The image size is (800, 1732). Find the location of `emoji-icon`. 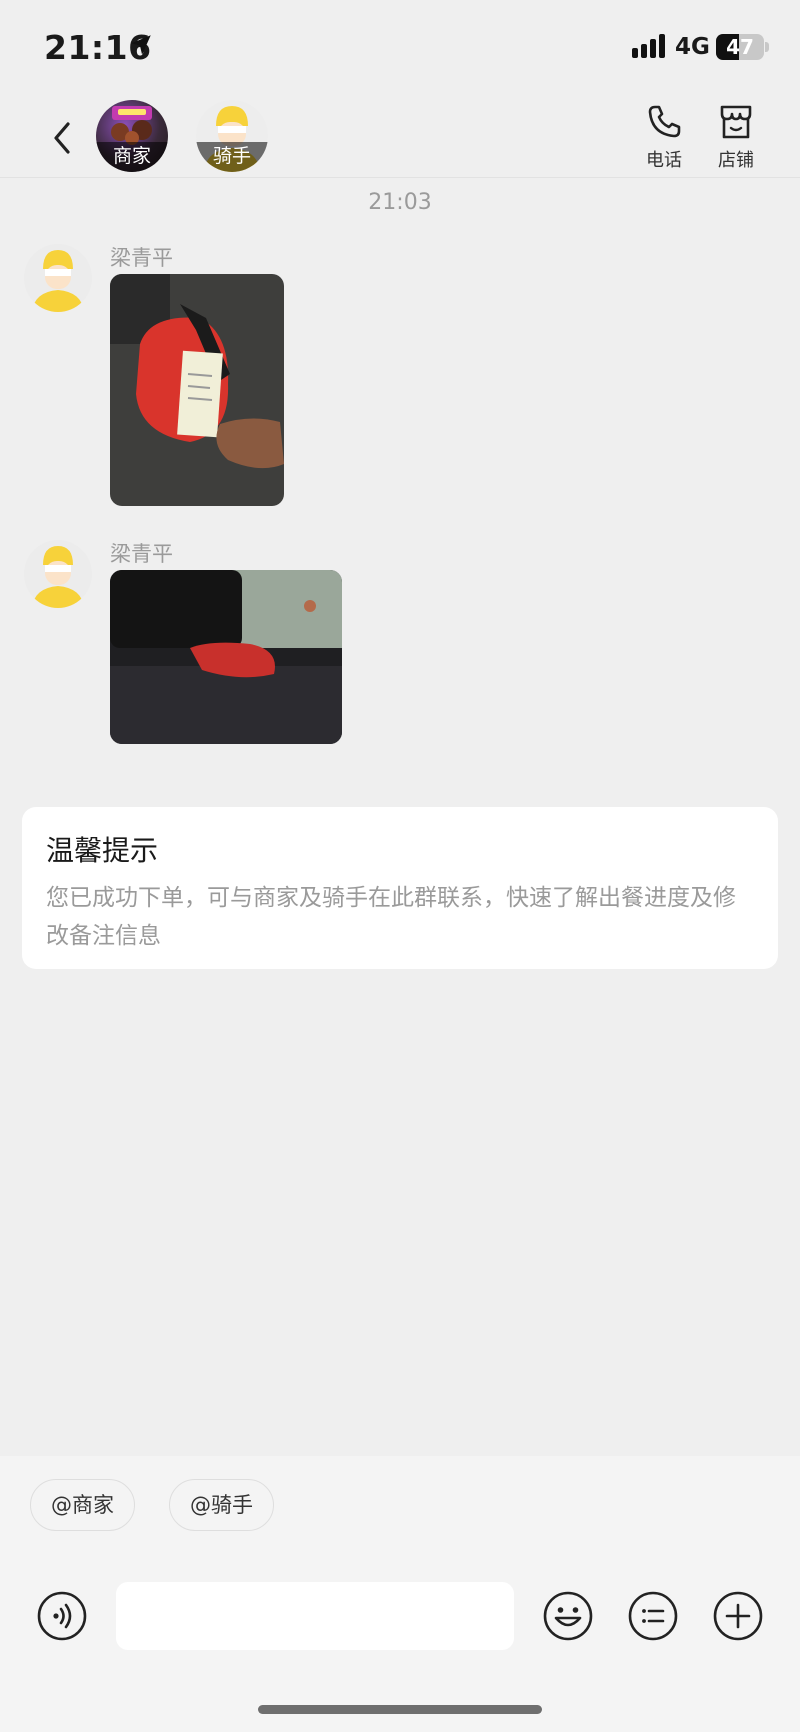

emoji-icon is located at coordinates (568, 1616).